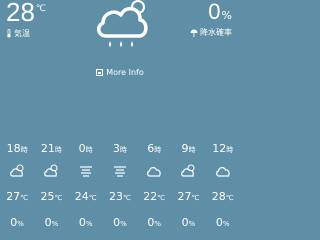  Describe the element at coordinates (154, 196) in the screenshot. I see `hourly-temperature: 22℃` at that location.